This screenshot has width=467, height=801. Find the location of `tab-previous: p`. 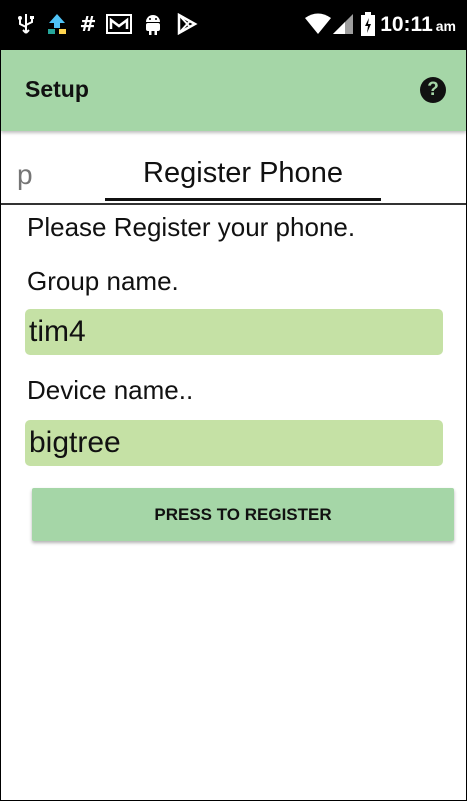

tab-previous: p is located at coordinates (25, 175).